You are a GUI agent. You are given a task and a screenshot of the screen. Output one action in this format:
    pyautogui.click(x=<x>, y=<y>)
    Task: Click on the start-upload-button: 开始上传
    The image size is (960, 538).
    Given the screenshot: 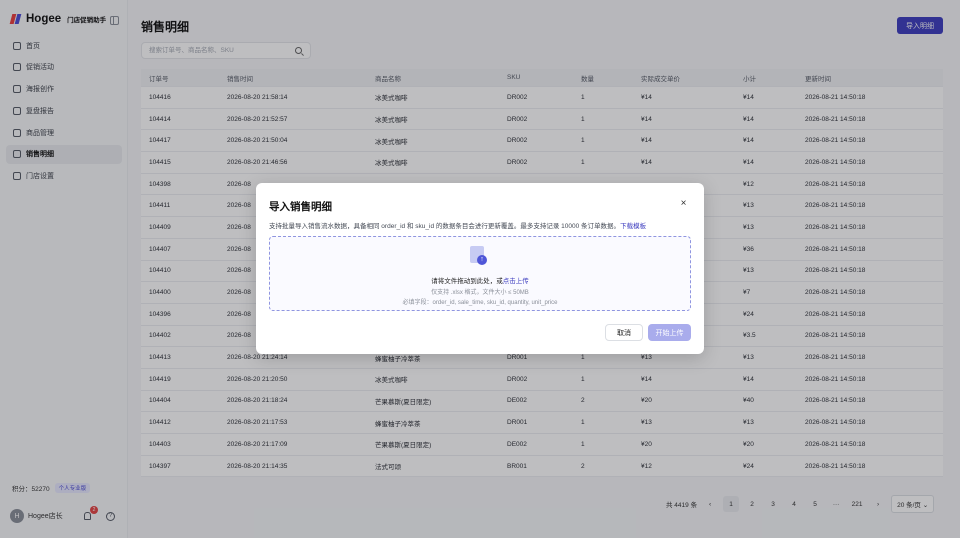 What is the action you would take?
    pyautogui.click(x=669, y=332)
    